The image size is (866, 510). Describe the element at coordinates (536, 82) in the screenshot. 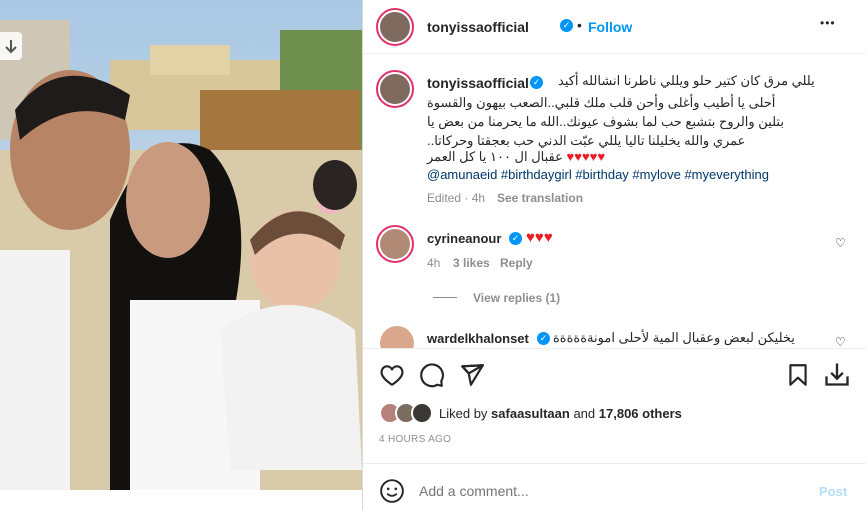

I see `caption-verified-icon: ✓` at that location.